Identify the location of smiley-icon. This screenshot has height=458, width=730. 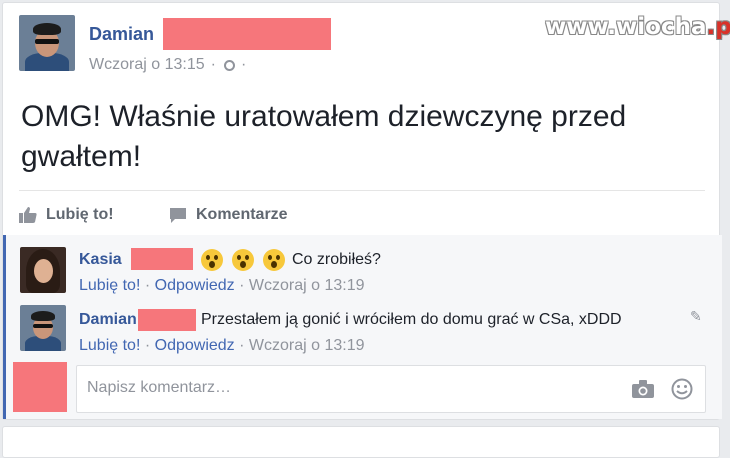
(682, 389).